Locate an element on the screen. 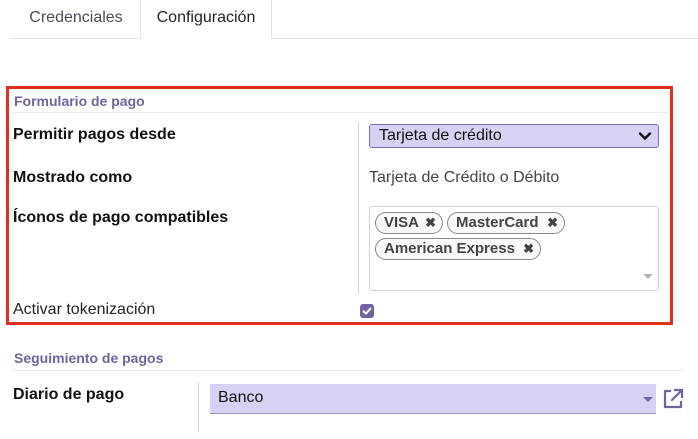  tag-mastercard: MasterCard ✖ is located at coordinates (506, 223).